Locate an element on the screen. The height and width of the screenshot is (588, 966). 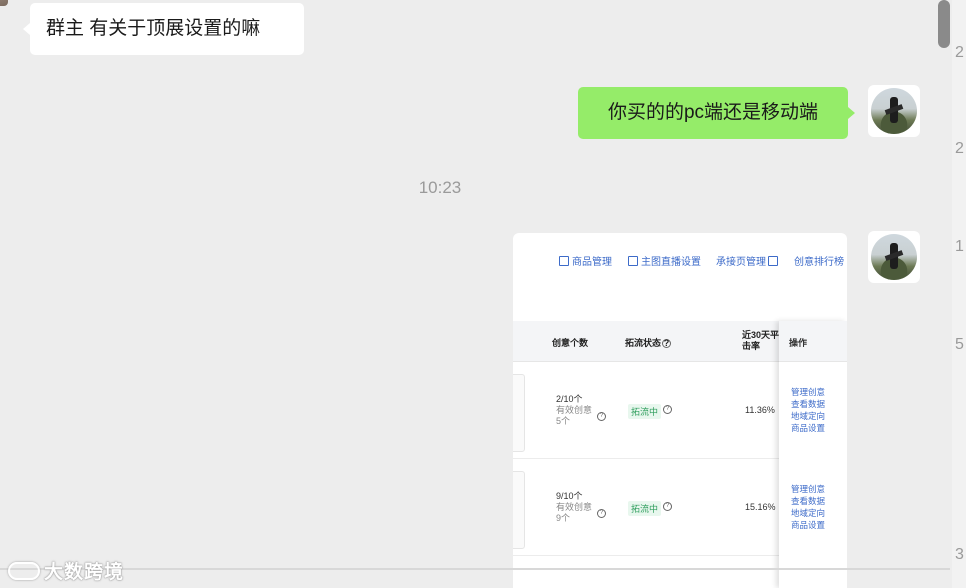
external-link-icon is located at coordinates (773, 261).